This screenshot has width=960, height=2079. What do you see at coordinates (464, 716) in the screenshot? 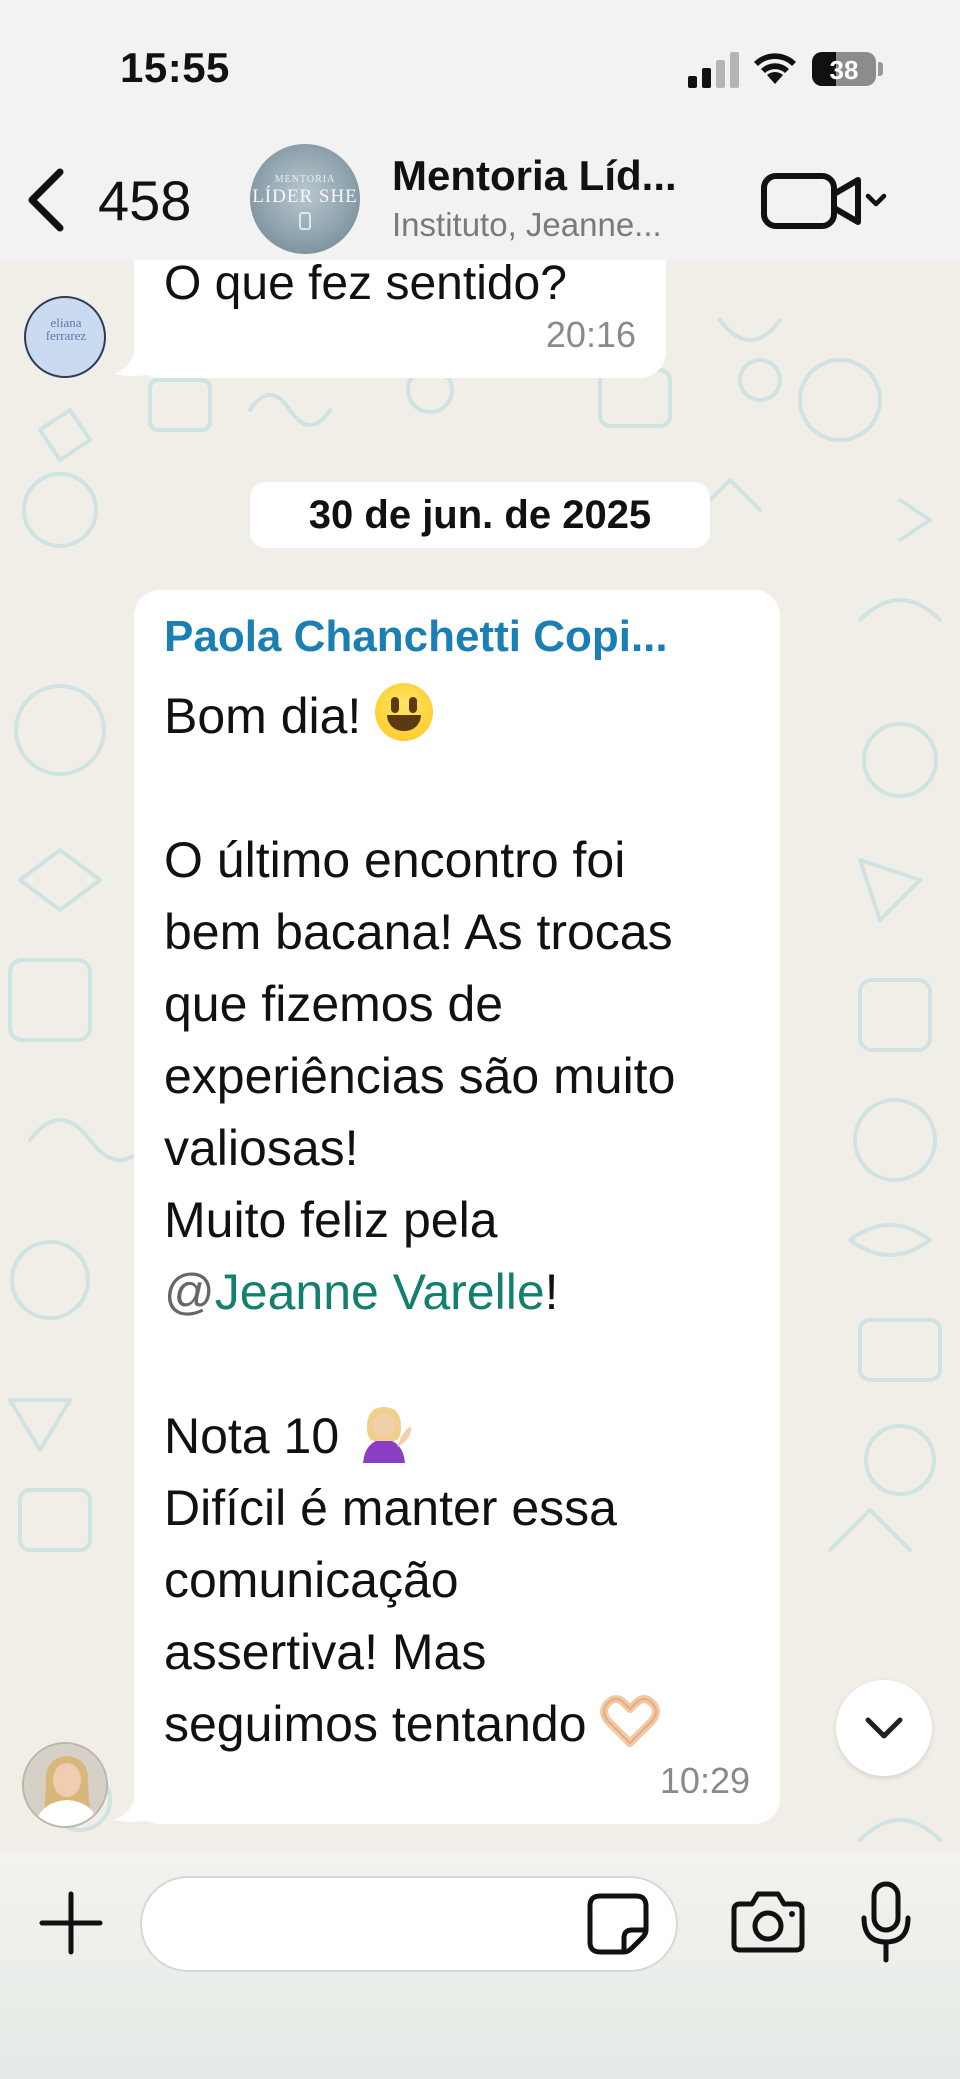
I see `message-line: Bom dia!` at bounding box center [464, 716].